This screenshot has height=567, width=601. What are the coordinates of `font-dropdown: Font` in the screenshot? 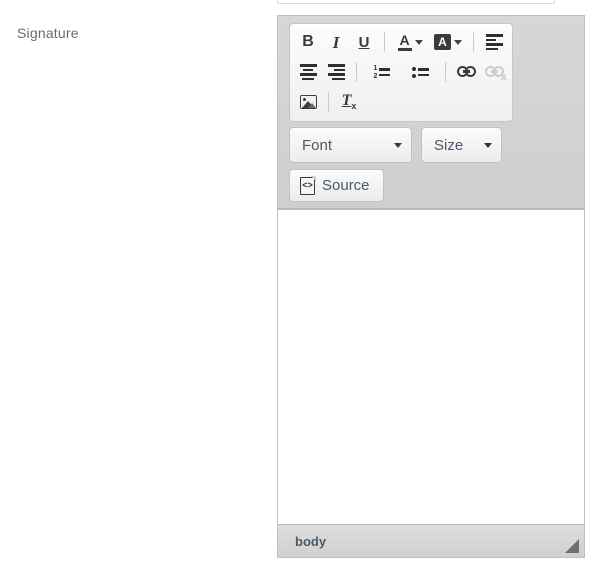 It's located at (350, 145).